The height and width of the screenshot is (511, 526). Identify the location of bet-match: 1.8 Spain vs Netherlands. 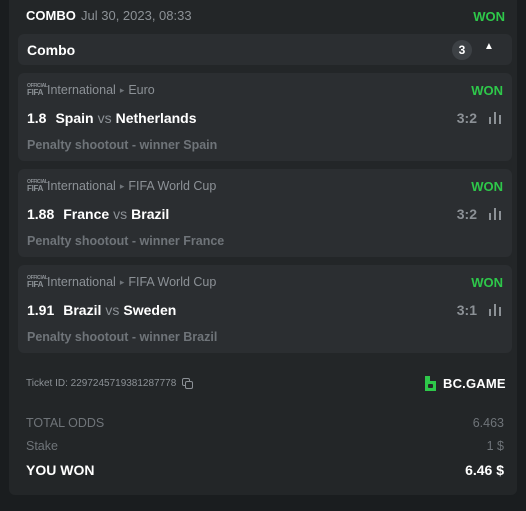
(112, 118).